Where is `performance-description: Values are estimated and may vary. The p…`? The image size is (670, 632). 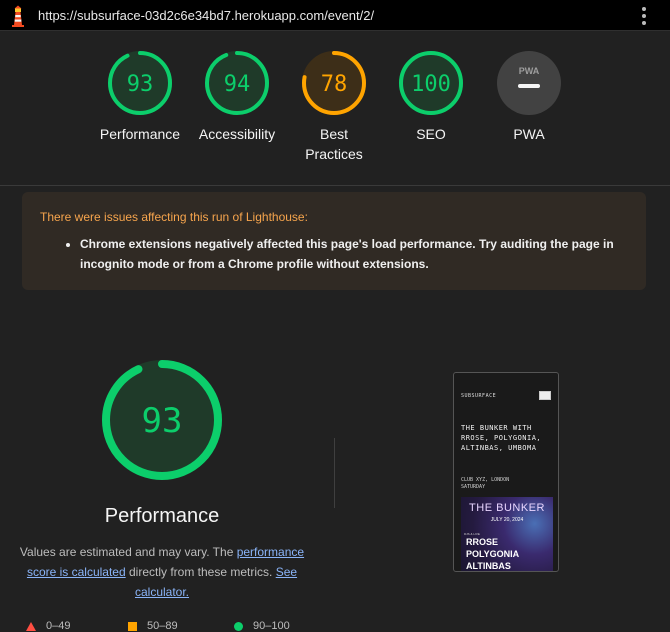
performance-description: Values are estimated and may vary. The p… is located at coordinates (162, 572).